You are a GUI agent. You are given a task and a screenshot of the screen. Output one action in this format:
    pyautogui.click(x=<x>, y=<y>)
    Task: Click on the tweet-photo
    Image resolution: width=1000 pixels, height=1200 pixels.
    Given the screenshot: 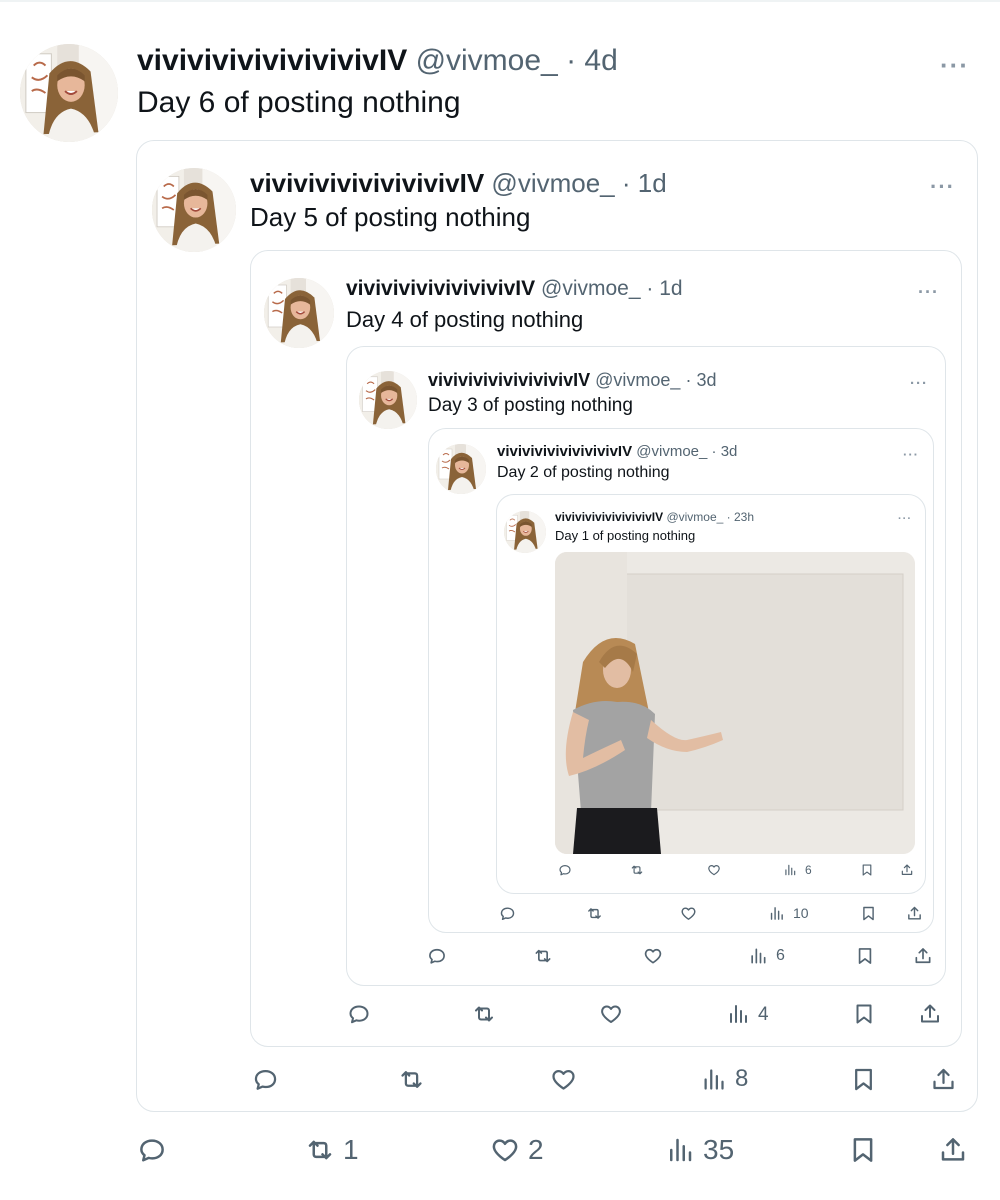 What is the action you would take?
    pyautogui.click(x=735, y=703)
    